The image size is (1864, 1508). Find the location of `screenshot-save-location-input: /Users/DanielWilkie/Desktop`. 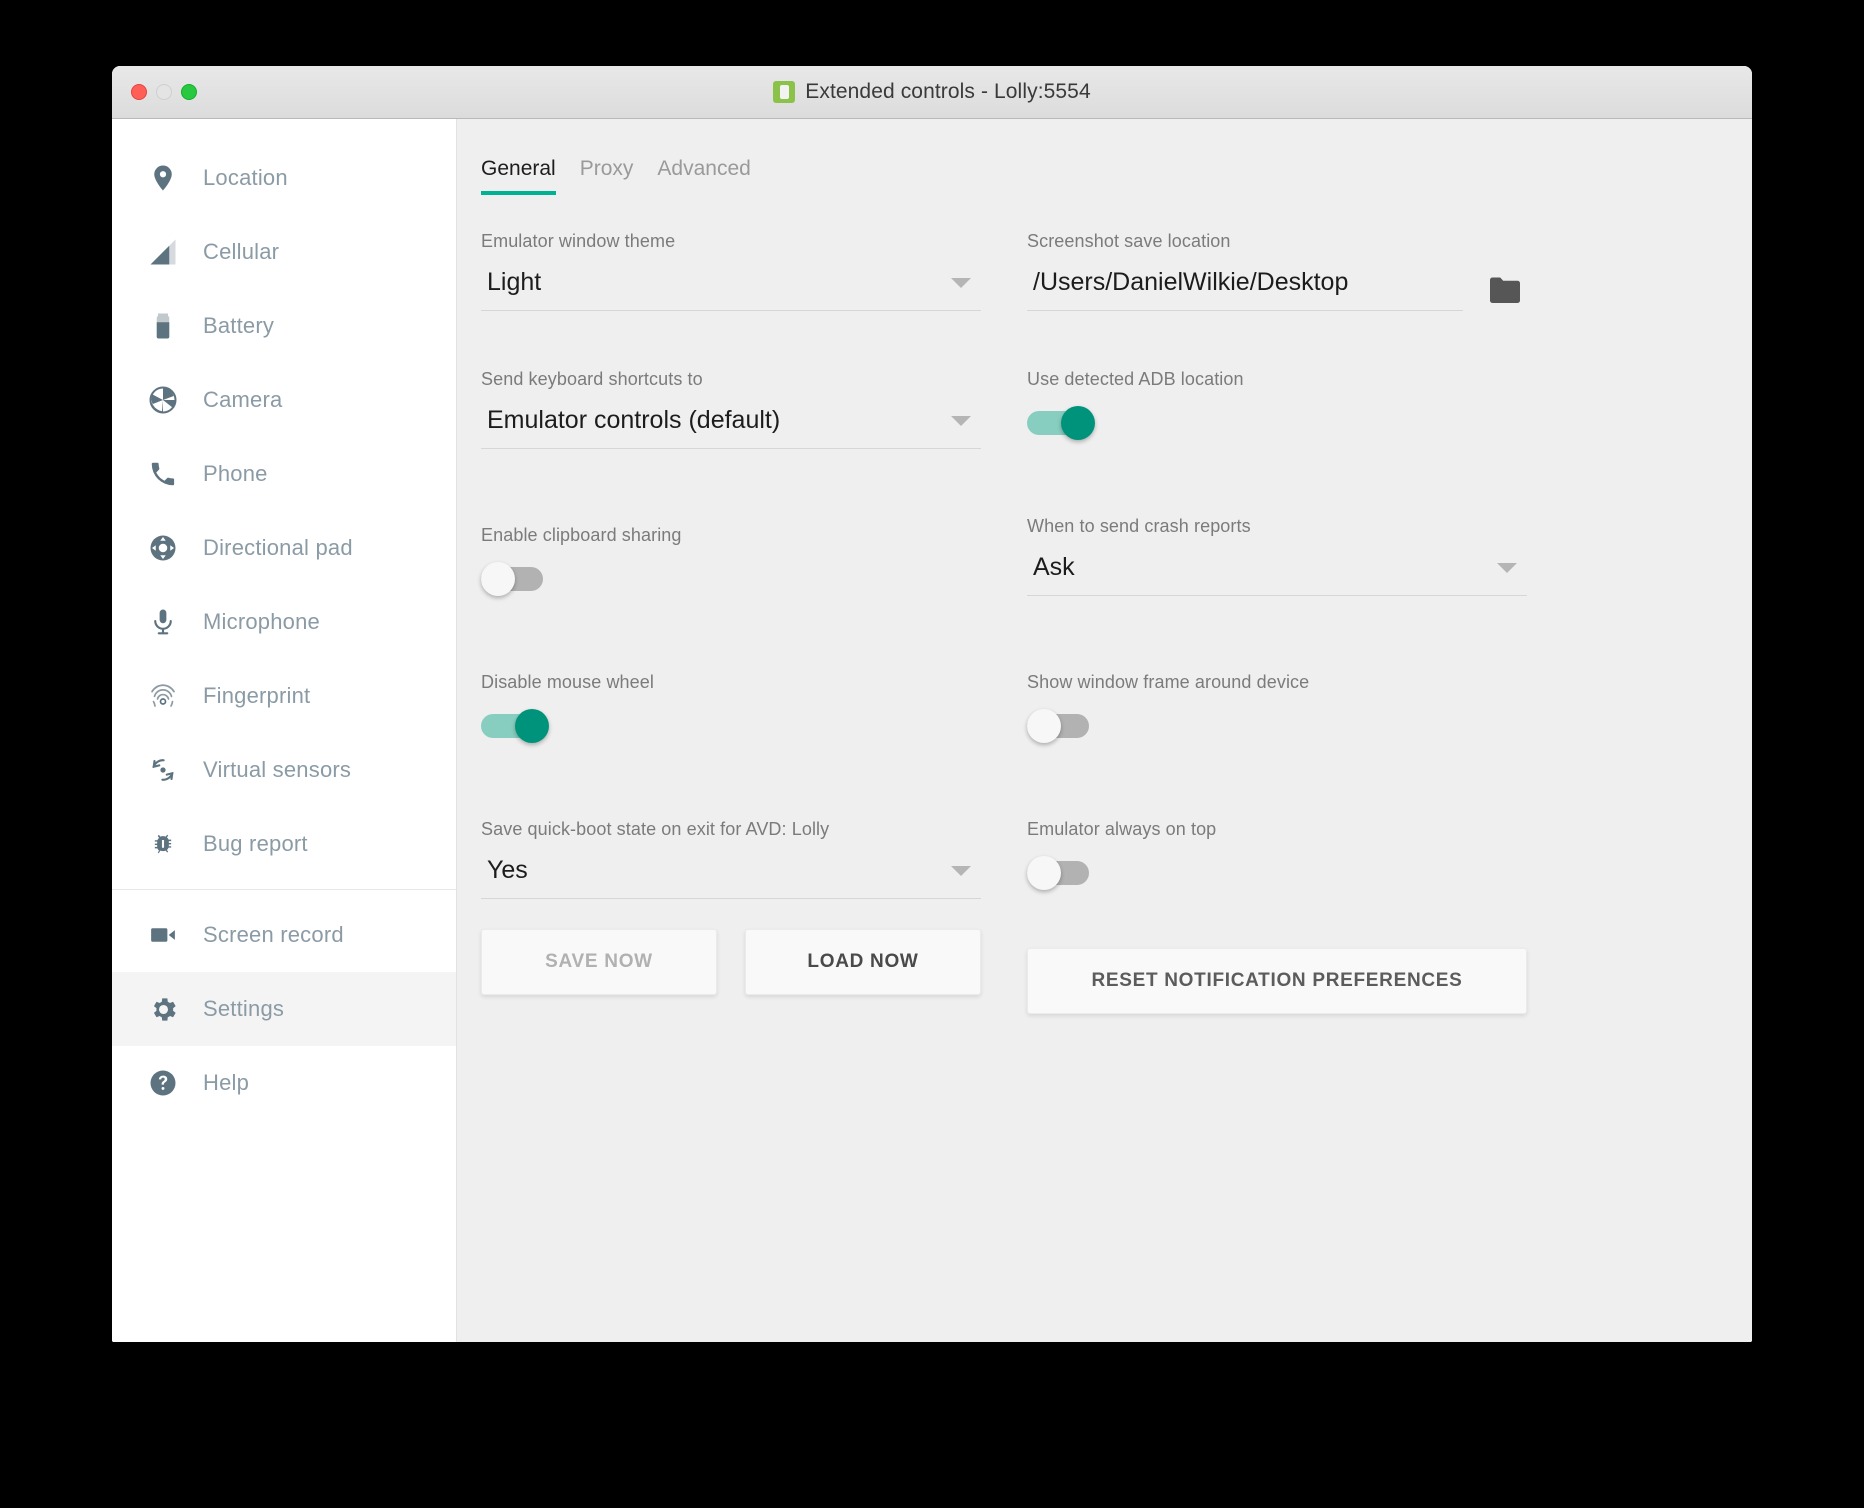

screenshot-save-location-input: /Users/DanielWilkie/Desktop is located at coordinates (1245, 289).